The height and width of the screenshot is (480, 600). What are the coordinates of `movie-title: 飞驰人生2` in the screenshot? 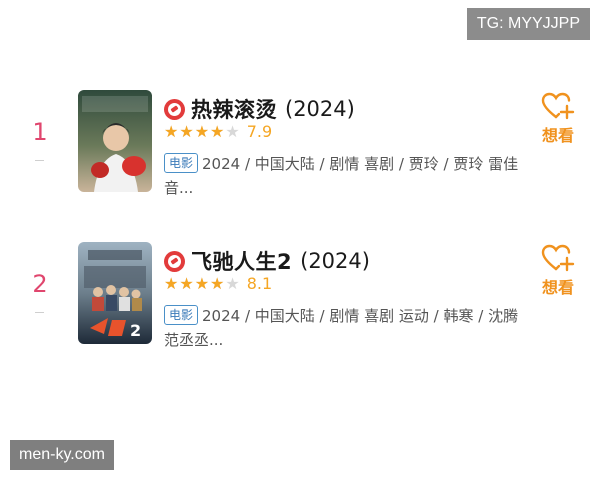 It's located at (241, 261).